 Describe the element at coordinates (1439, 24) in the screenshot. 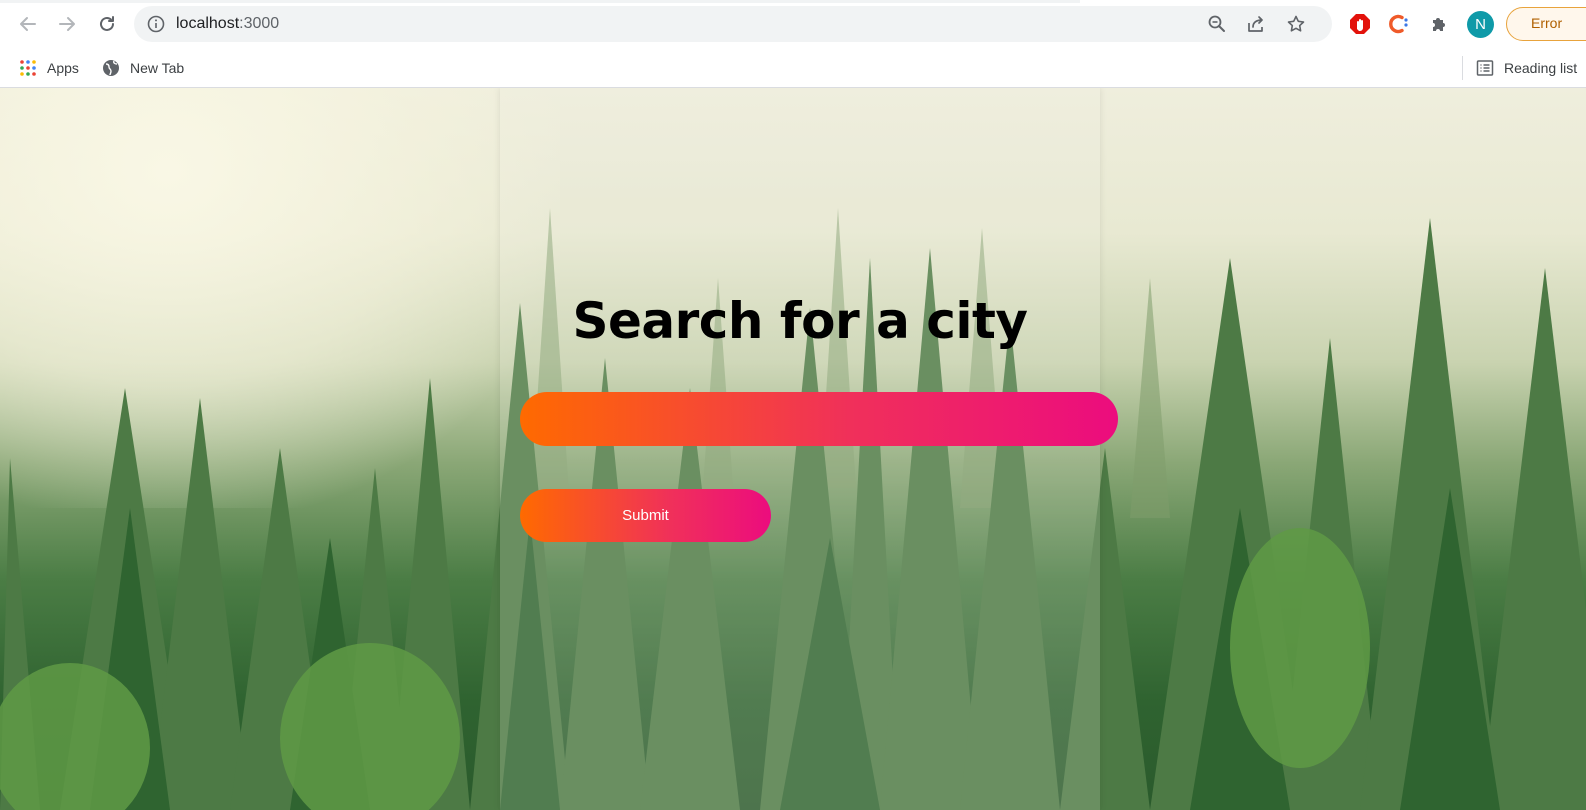

I see `extensions-puzzle-icon` at that location.